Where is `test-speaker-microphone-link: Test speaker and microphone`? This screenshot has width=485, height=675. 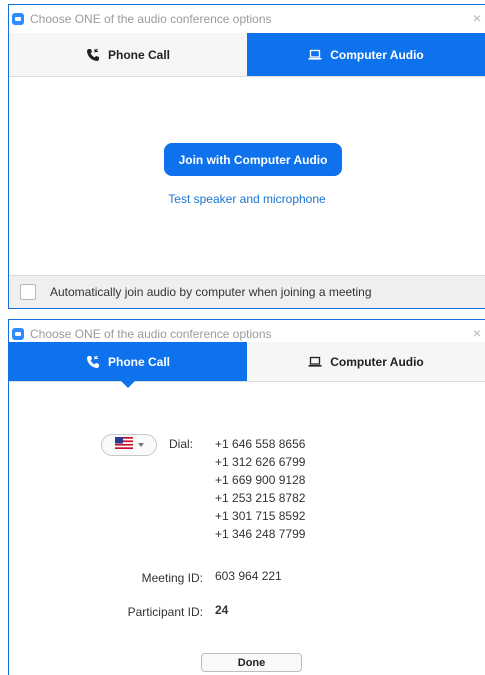
test-speaker-microphone-link: Test speaker and microphone is located at coordinates (246, 199).